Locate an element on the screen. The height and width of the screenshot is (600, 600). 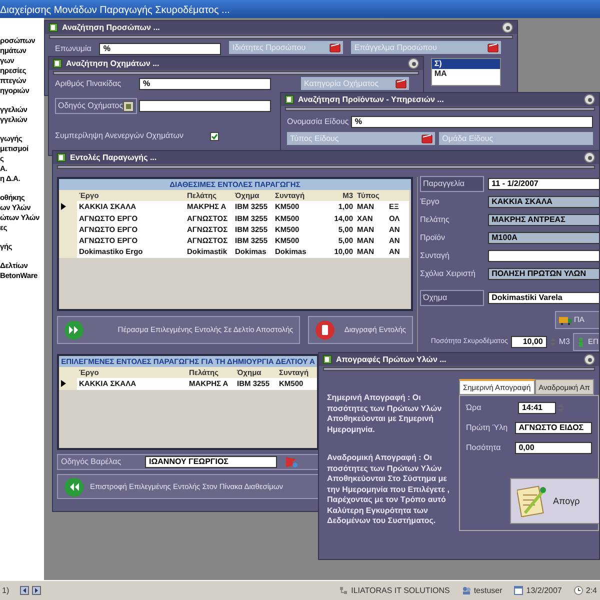
quantity-field: 10,00 is located at coordinates (528, 342).